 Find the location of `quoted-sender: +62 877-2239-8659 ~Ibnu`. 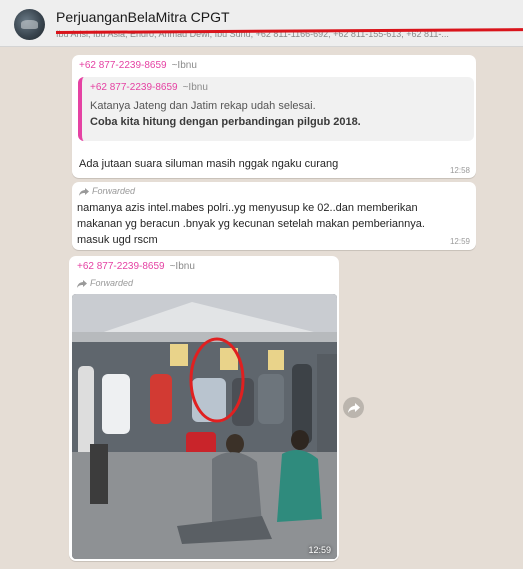

quoted-sender: +62 877-2239-8659 ~Ibnu is located at coordinates (149, 87).